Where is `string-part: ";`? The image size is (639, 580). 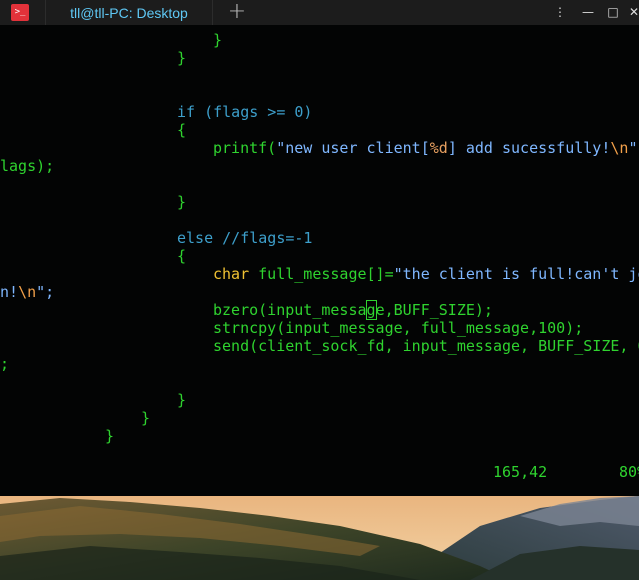 string-part: "; is located at coordinates (45, 292).